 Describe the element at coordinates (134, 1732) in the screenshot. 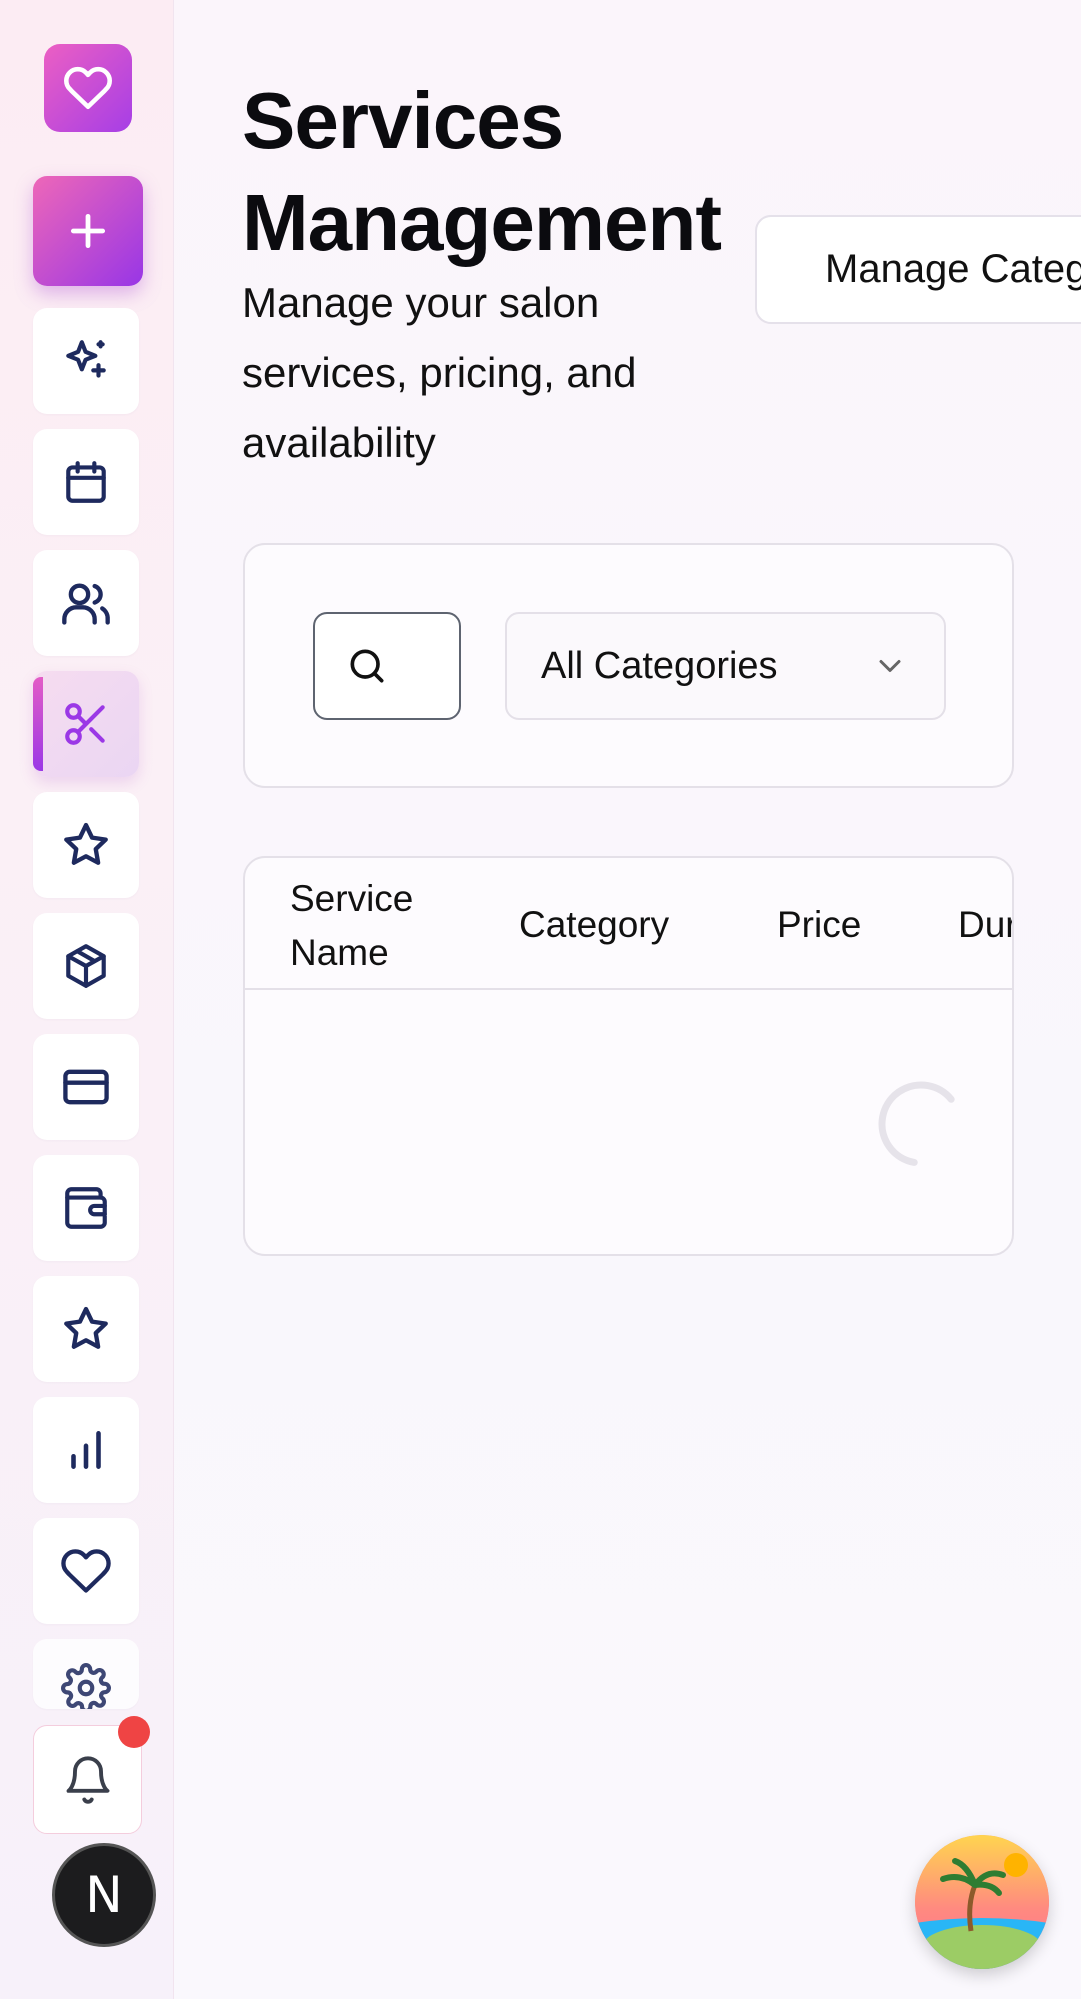

I see `notification-badge` at that location.